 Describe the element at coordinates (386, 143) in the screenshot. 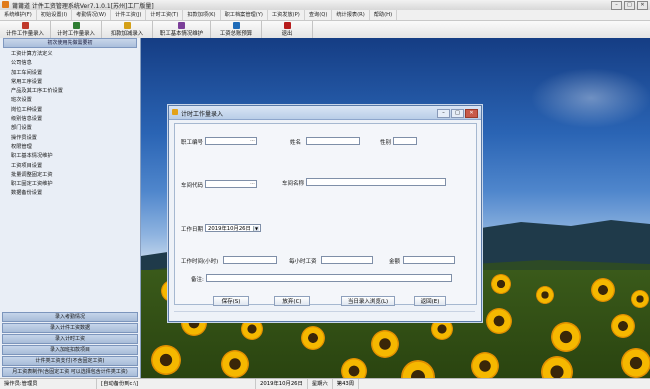

I see `gender-label: 性别` at that location.